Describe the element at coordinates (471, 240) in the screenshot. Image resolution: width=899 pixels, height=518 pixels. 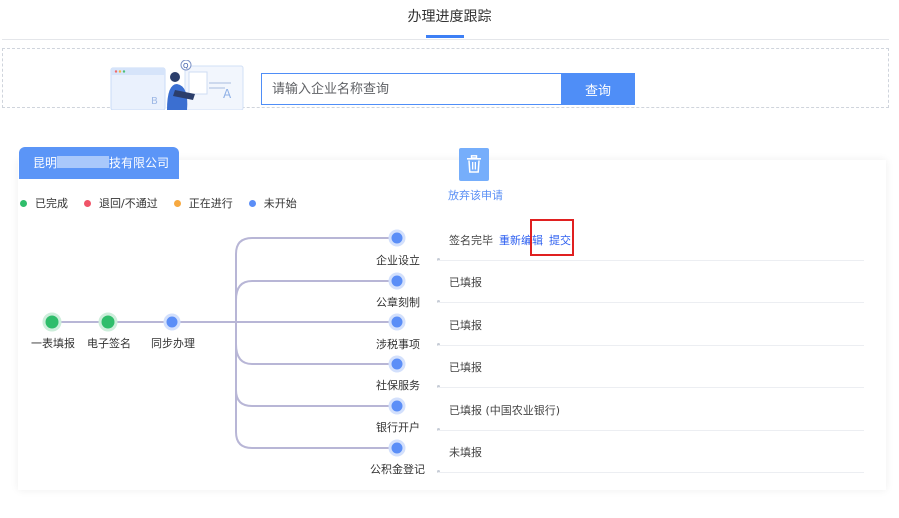
I see `status-text: 签名完毕` at that location.